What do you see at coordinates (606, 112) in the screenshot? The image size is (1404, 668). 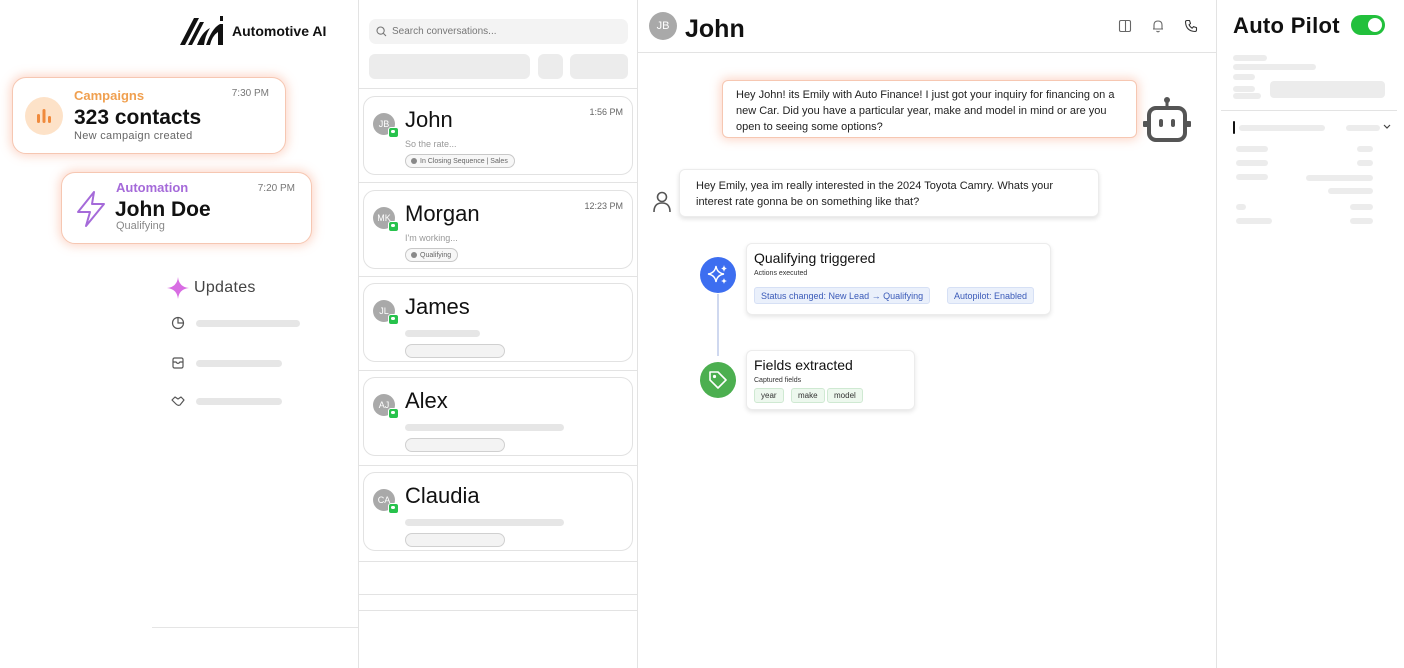 I see `conversation-time: 1:56 PM` at bounding box center [606, 112].